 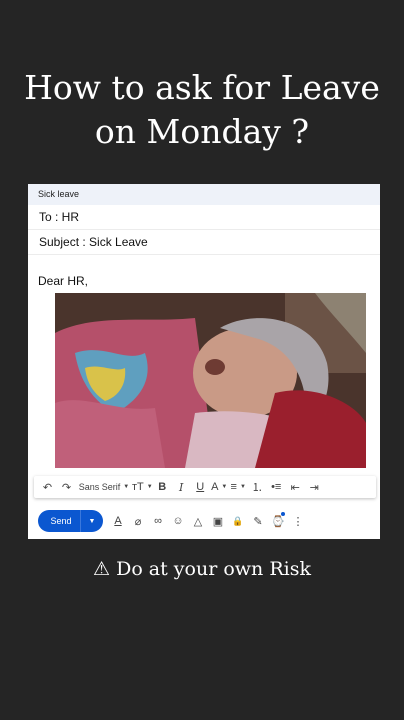 I want to click on subject-field: Subject : Sick Leave, so click(x=204, y=242).